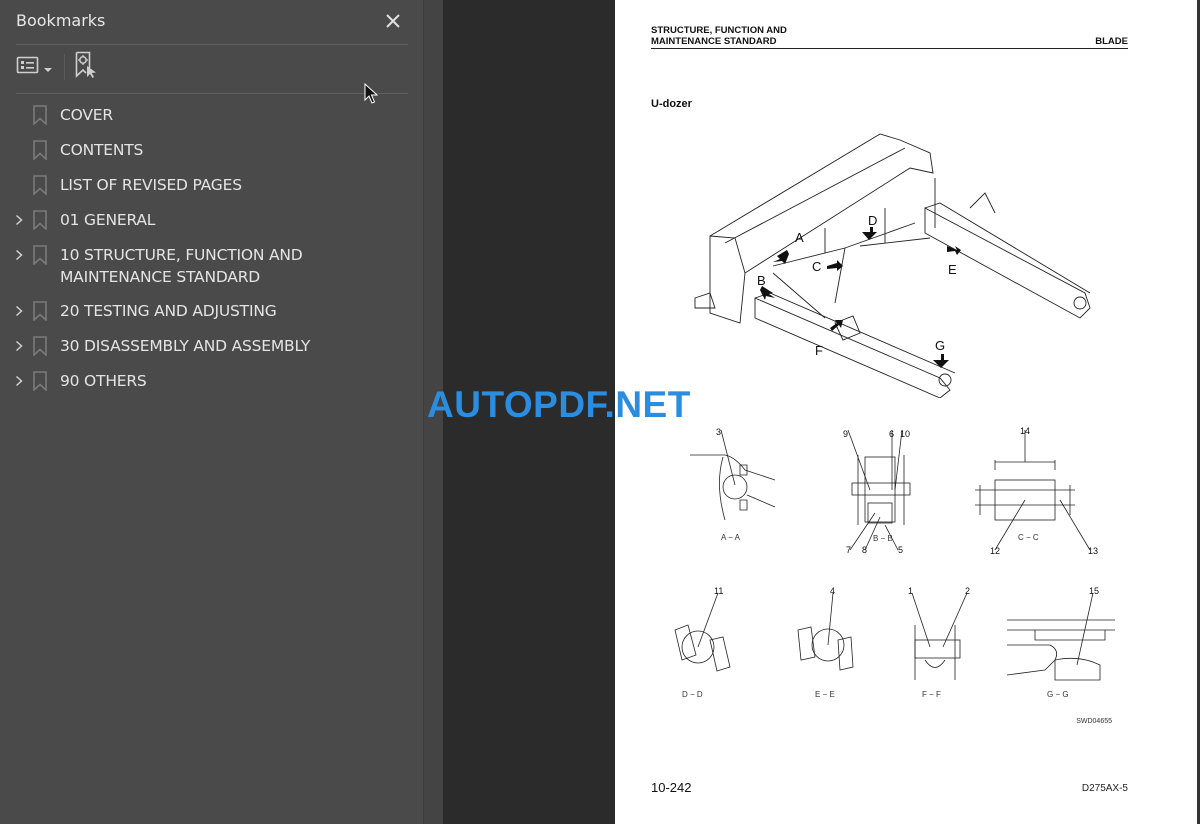 This screenshot has width=1200, height=824. Describe the element at coordinates (1060, 642) in the screenshot. I see `detail-g-g: 15 G − G` at that location.